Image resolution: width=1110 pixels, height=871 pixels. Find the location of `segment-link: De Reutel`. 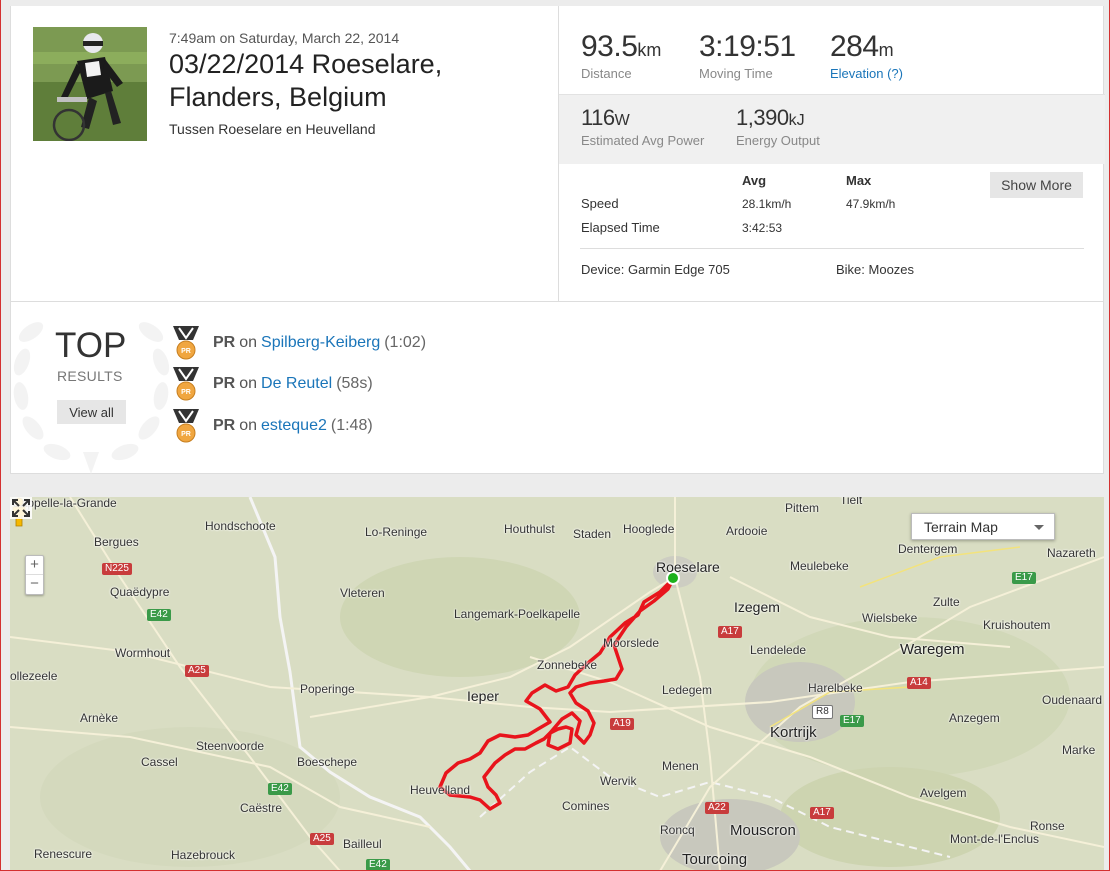

segment-link: De Reutel is located at coordinates (296, 384).